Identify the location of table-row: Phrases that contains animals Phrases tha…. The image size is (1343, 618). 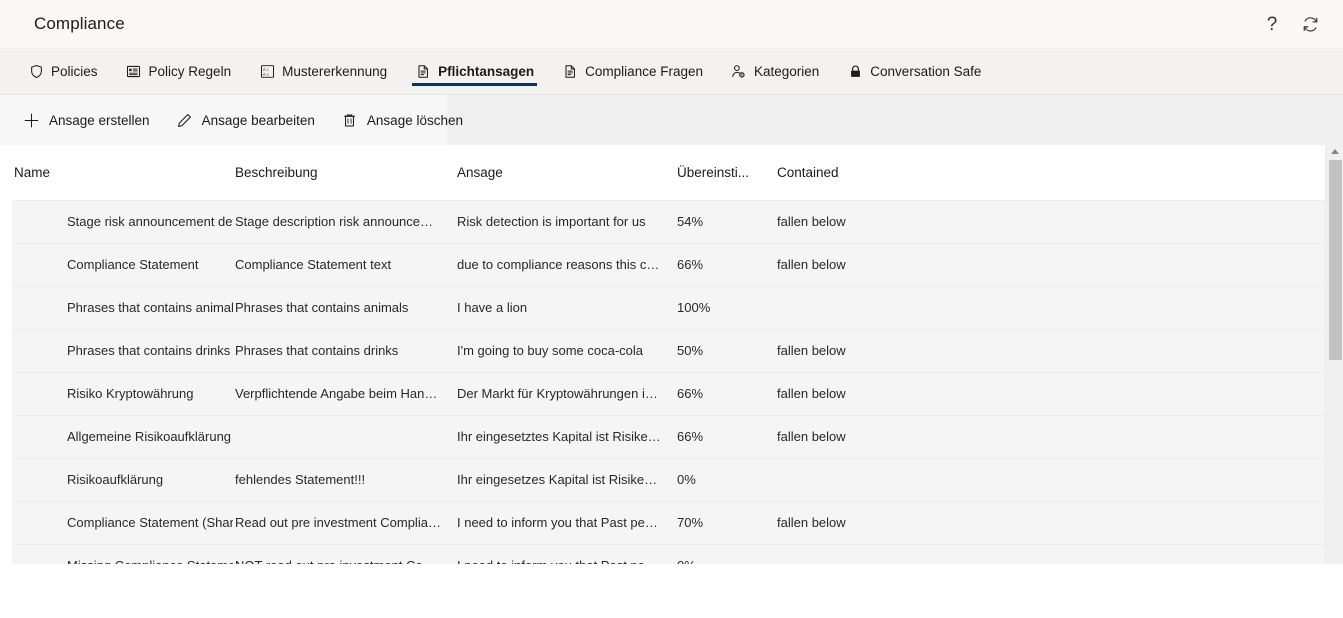
(662, 308).